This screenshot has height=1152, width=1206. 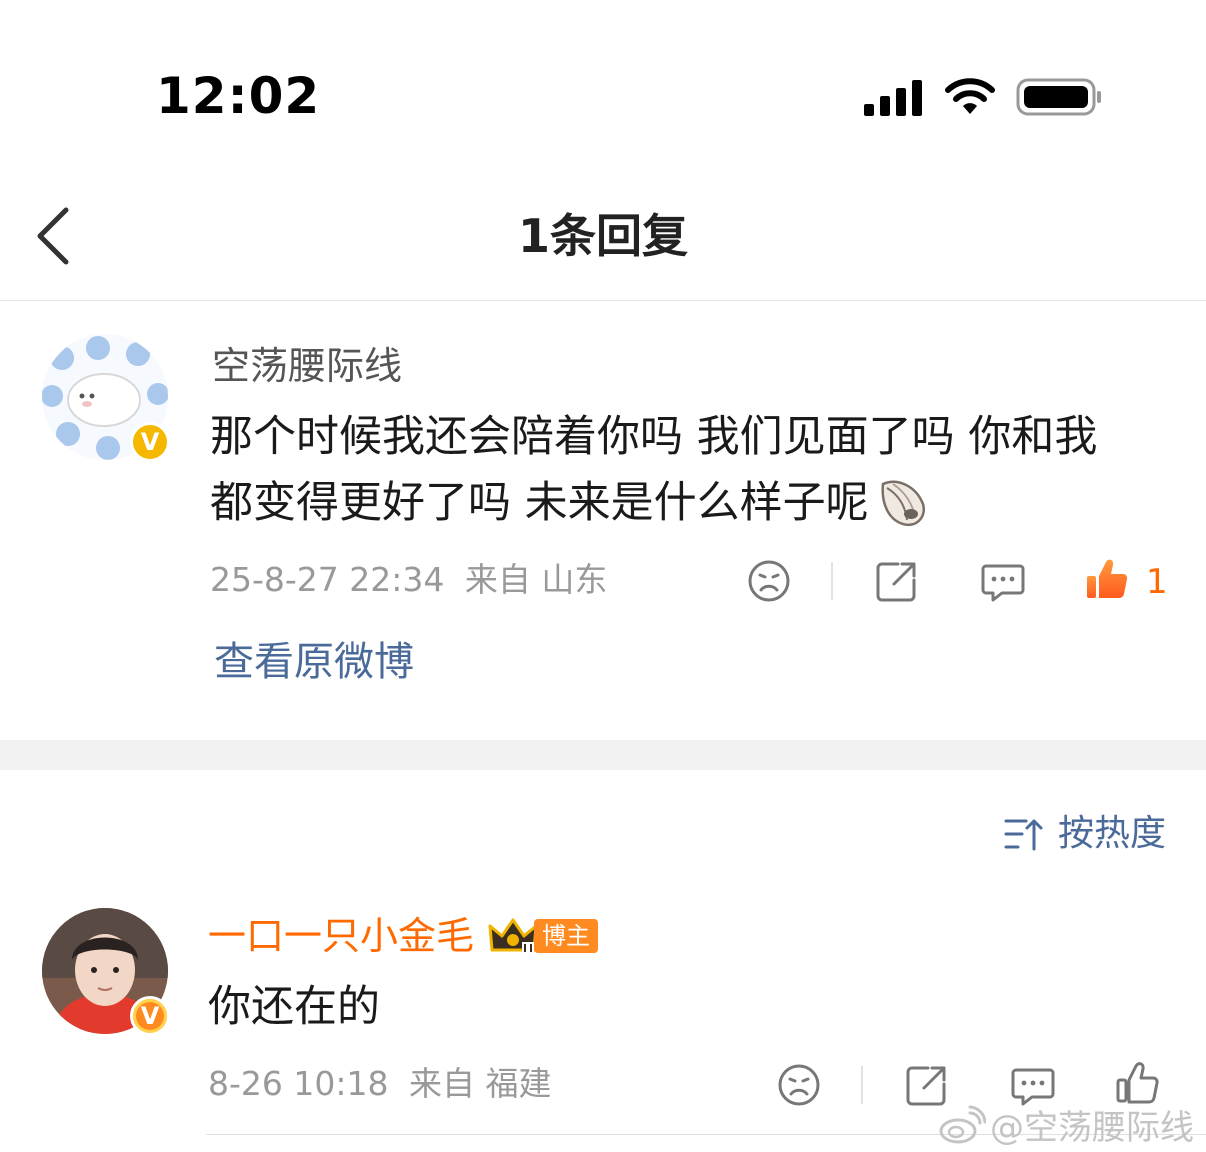 What do you see at coordinates (603, 300) in the screenshot?
I see `header-divider` at bounding box center [603, 300].